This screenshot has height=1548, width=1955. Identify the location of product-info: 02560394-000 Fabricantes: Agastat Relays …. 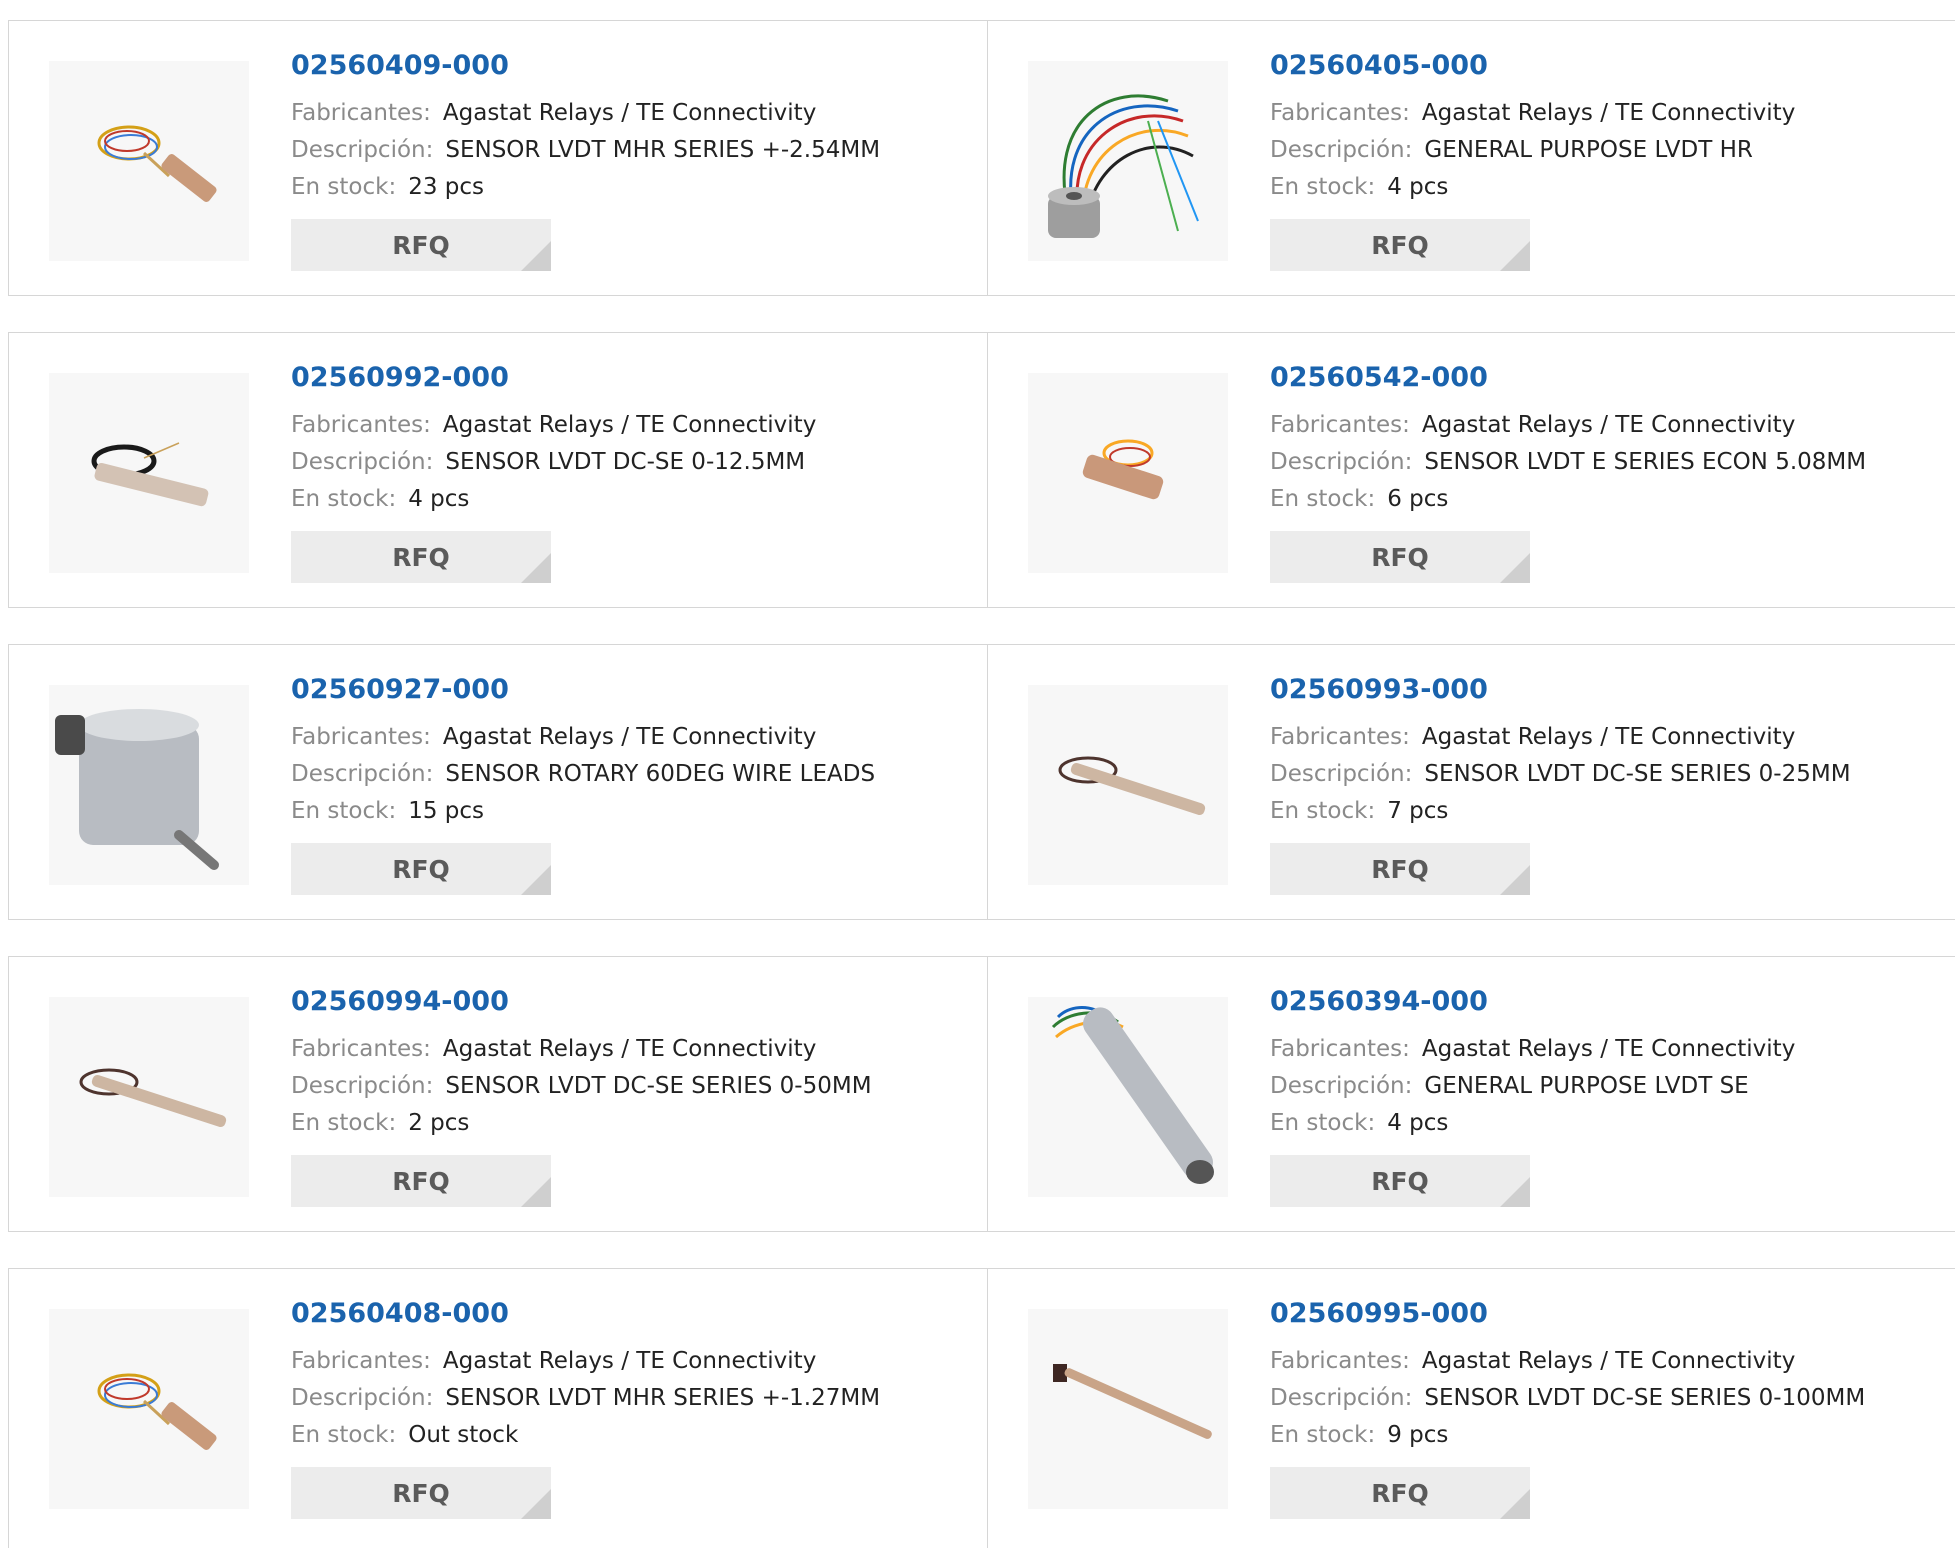
(1612, 1096).